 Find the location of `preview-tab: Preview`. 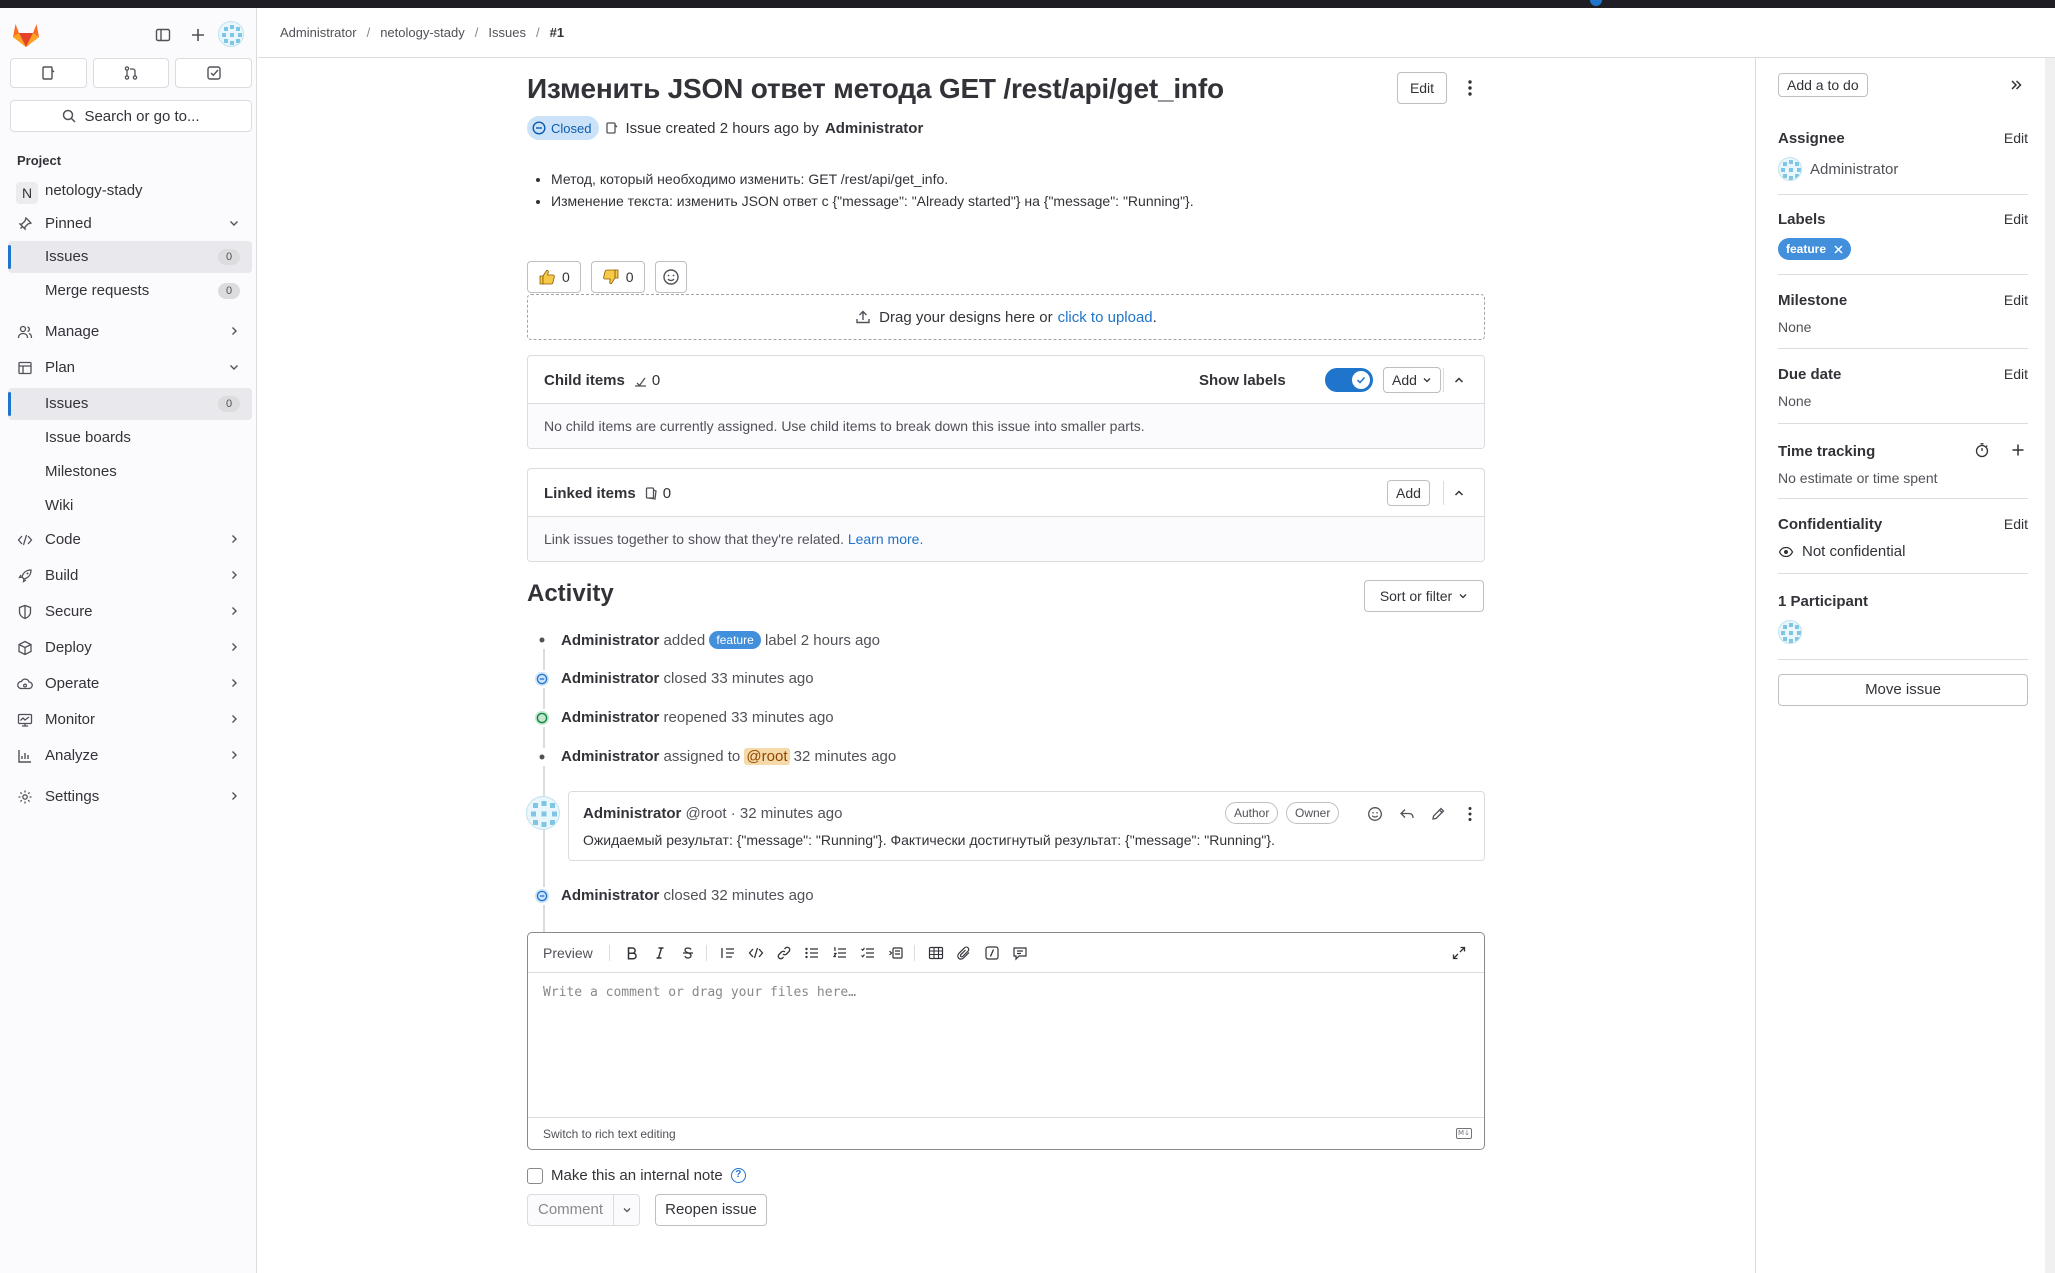

preview-tab: Preview is located at coordinates (568, 953).